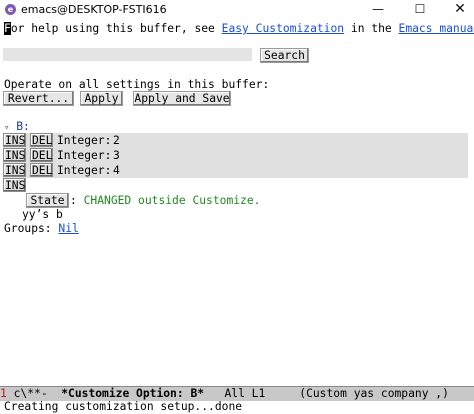  I want to click on minimize-button: —, so click(378, 9).